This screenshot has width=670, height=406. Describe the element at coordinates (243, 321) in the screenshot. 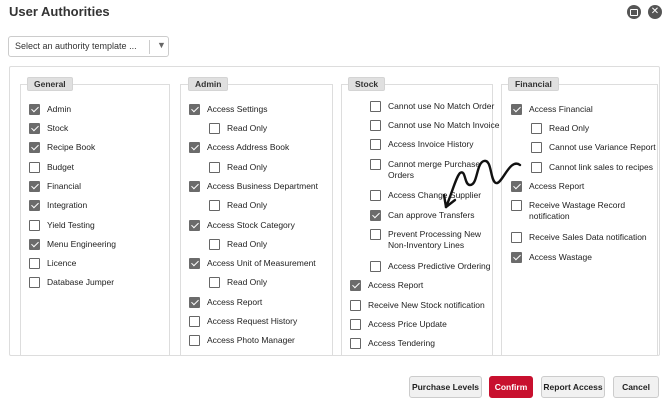

I see `admin-item-access-request-history: Access Request History` at that location.